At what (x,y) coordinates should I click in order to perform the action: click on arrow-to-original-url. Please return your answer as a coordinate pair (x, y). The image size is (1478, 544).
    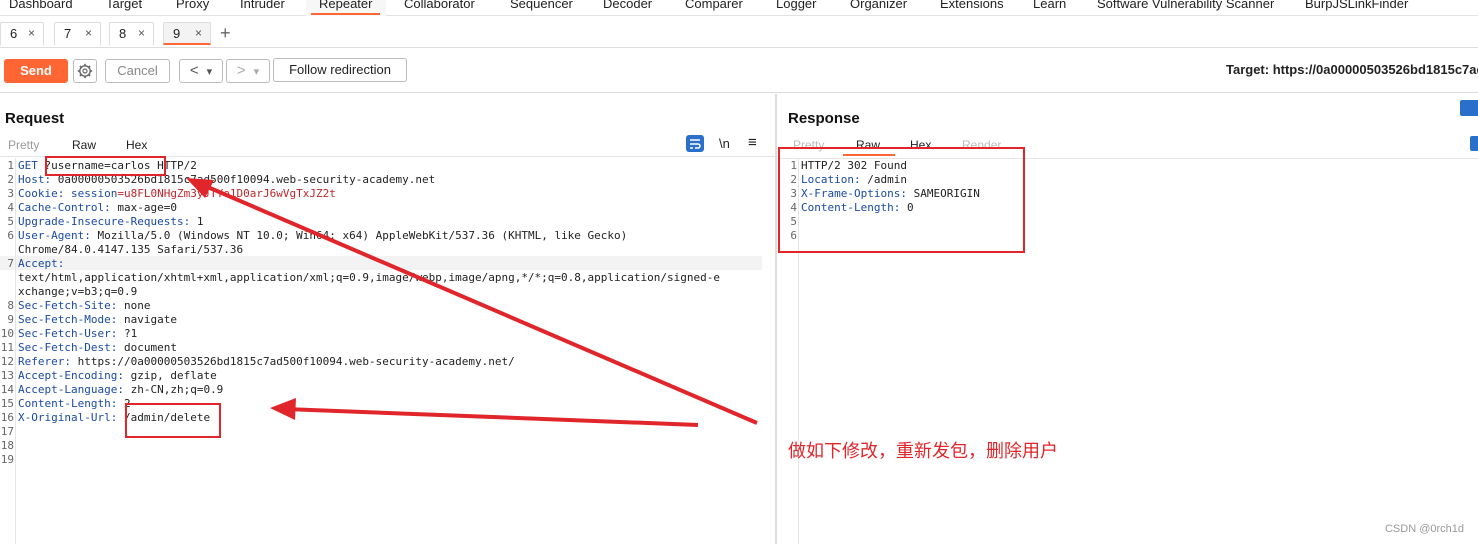
    Looking at the image, I should click on (491, 417).